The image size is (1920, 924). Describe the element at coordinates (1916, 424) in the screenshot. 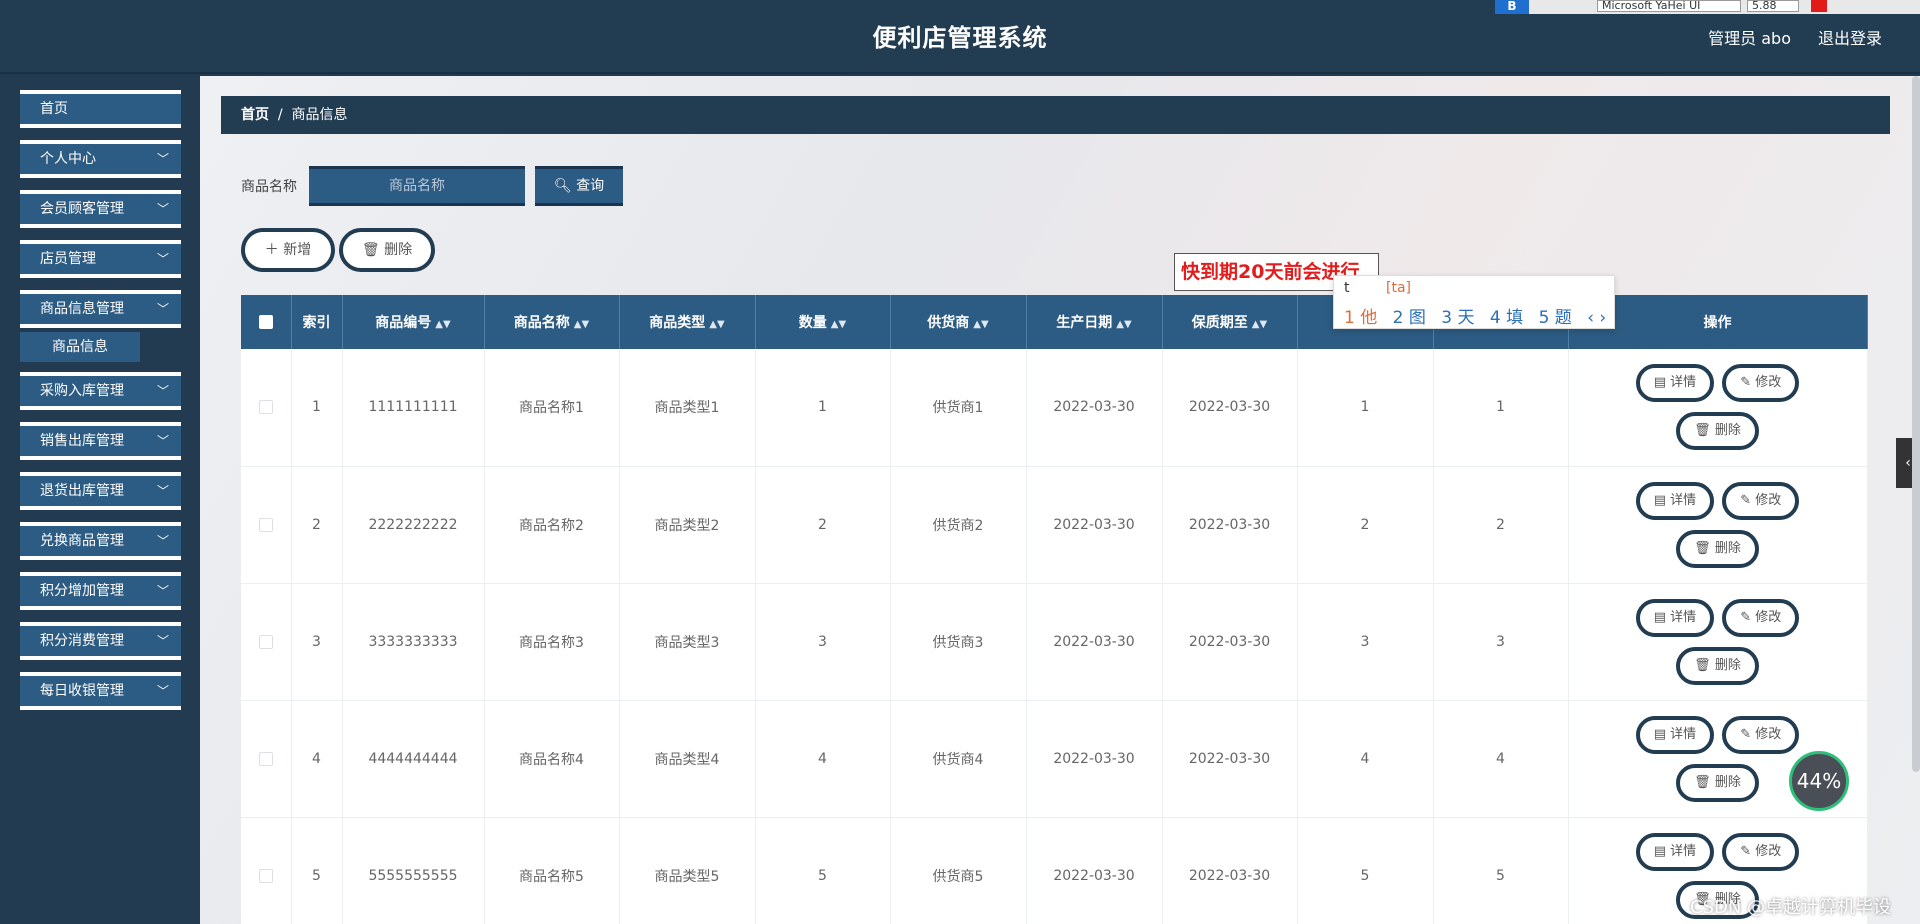

I see `page-scrollbar` at that location.